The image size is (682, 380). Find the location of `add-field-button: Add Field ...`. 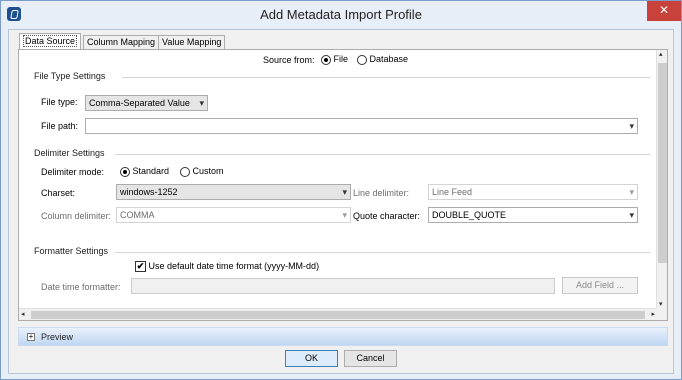

add-field-button: Add Field ... is located at coordinates (600, 285).